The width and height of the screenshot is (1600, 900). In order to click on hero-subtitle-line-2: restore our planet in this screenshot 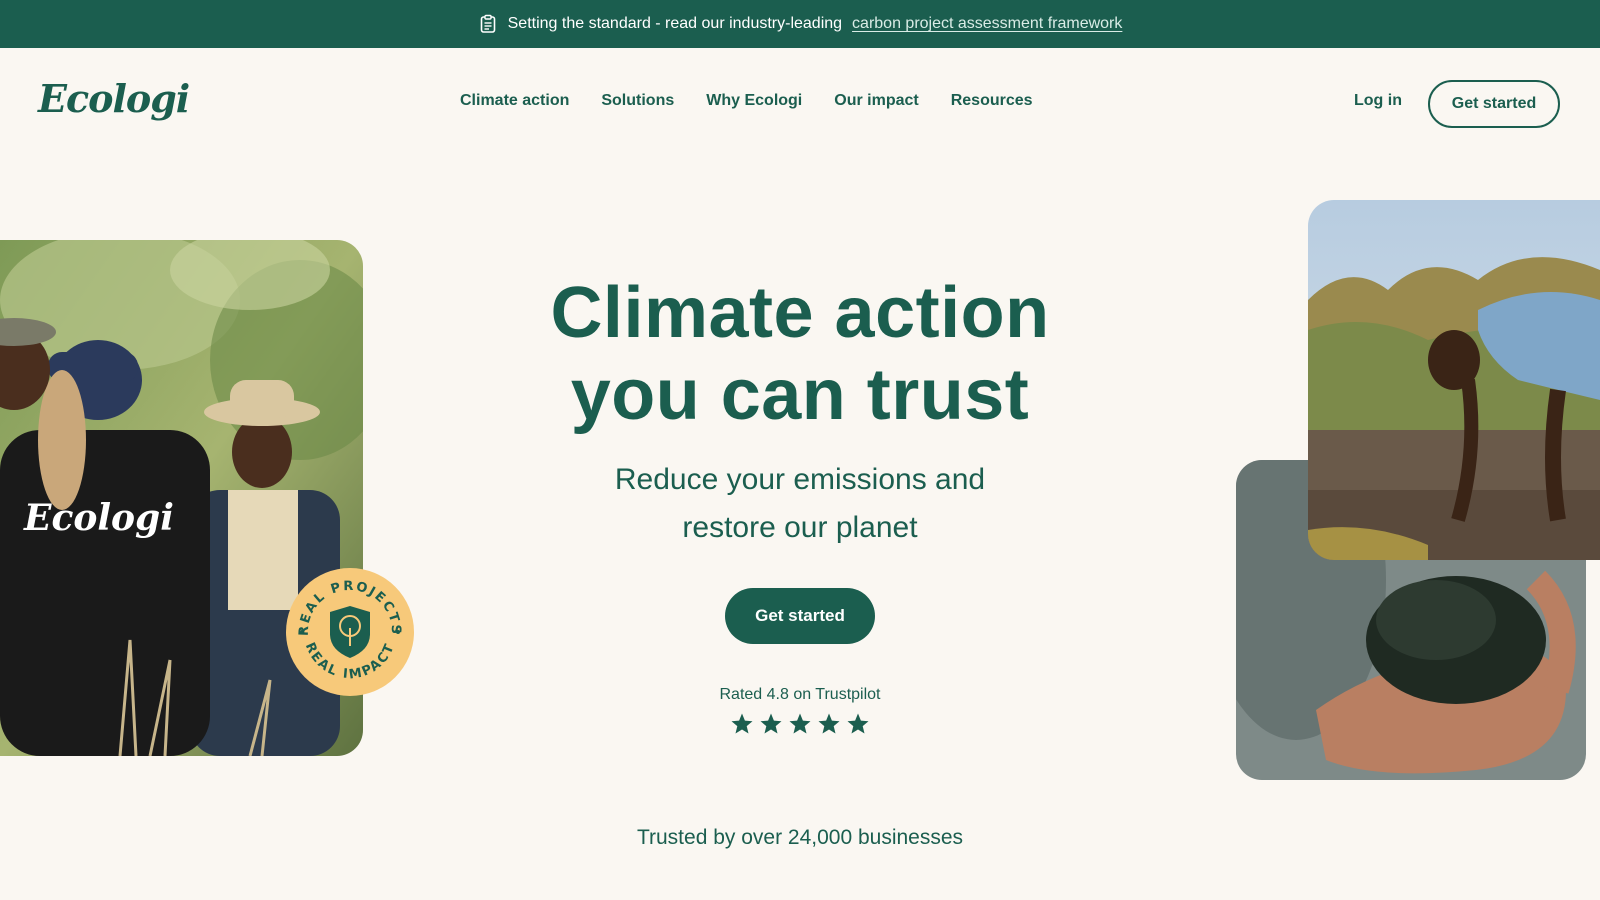, I will do `click(800, 527)`.